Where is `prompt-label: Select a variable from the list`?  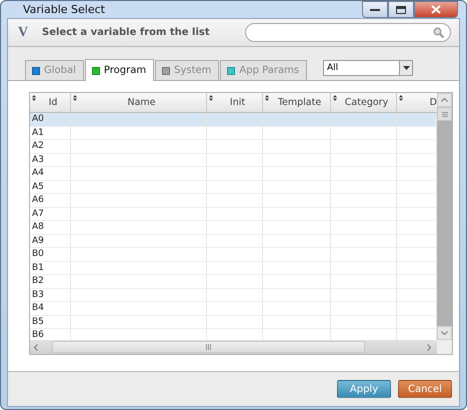 prompt-label: Select a variable from the list is located at coordinates (126, 32).